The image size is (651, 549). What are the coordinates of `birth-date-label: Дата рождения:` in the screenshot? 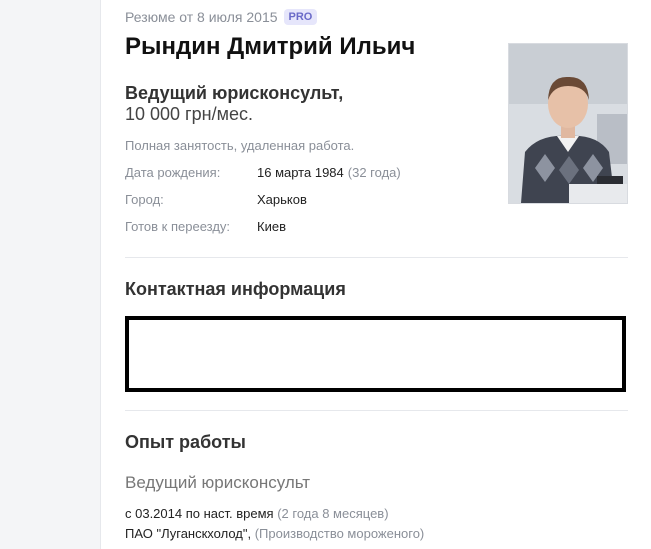 It's located at (173, 172).